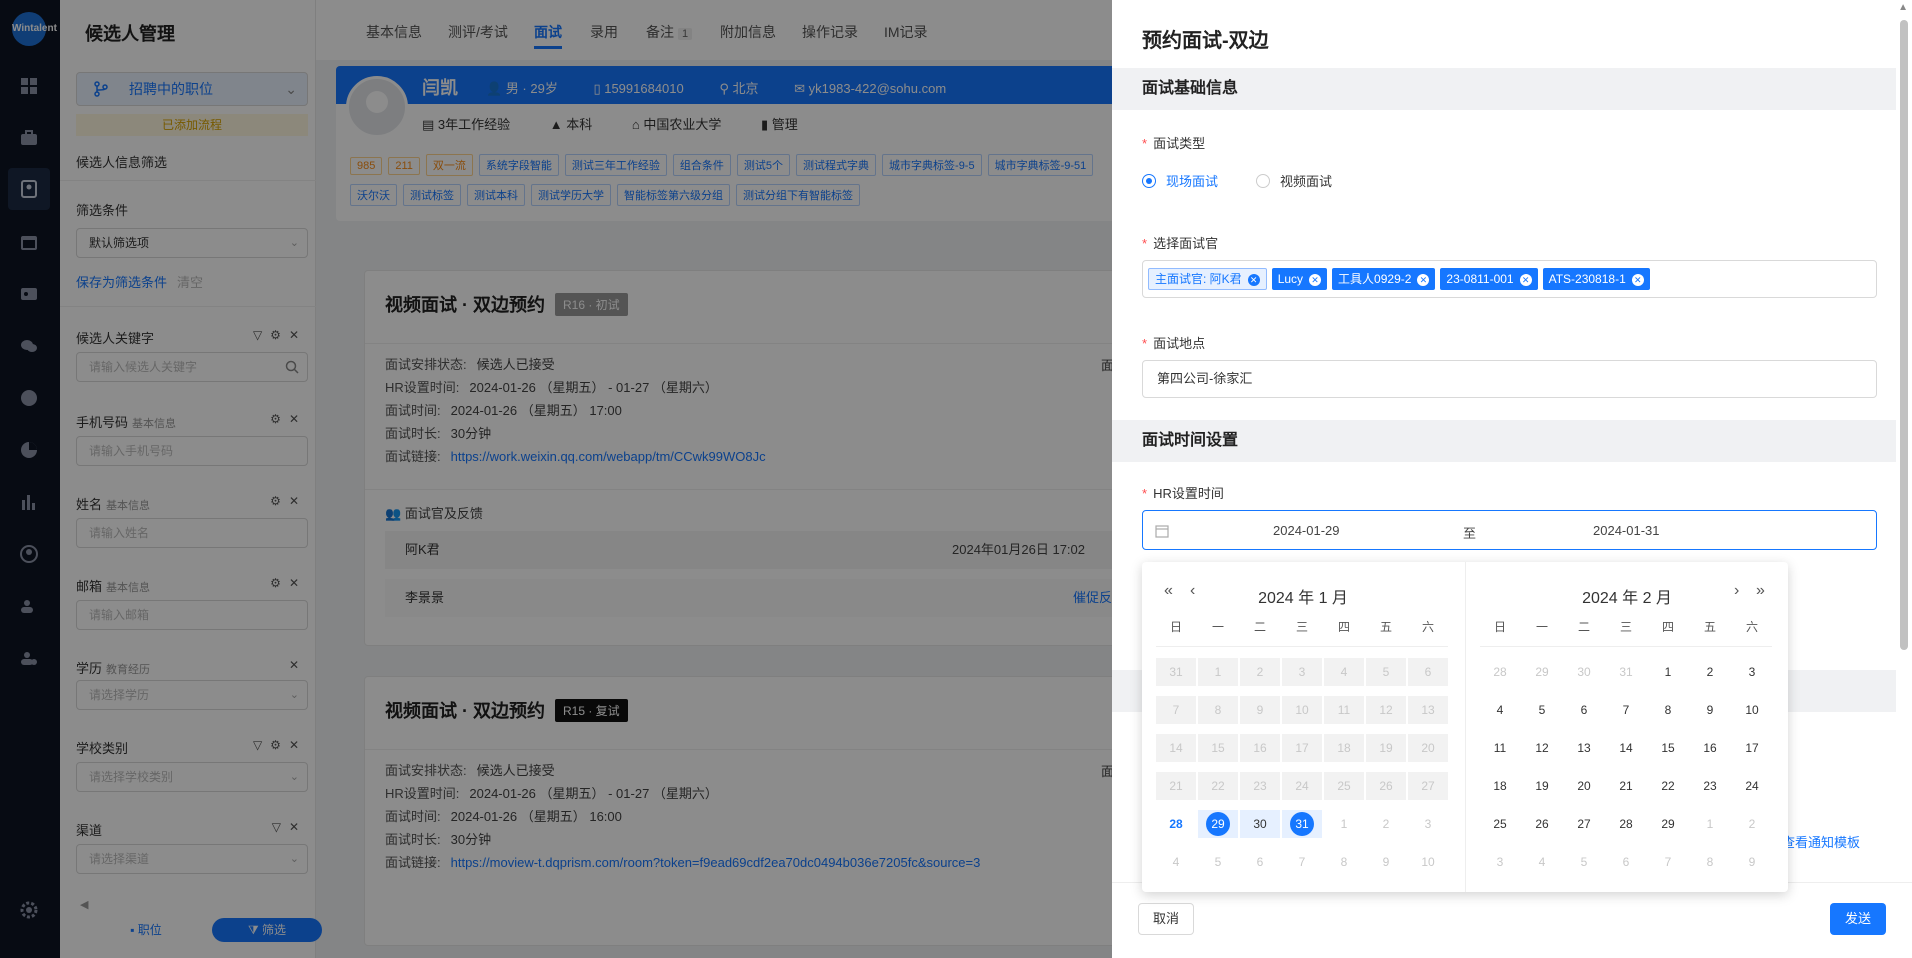 The image size is (1912, 958). Describe the element at coordinates (1509, 530) in the screenshot. I see `date-range-input: 2024-01-29 至 2024-01-31` at that location.